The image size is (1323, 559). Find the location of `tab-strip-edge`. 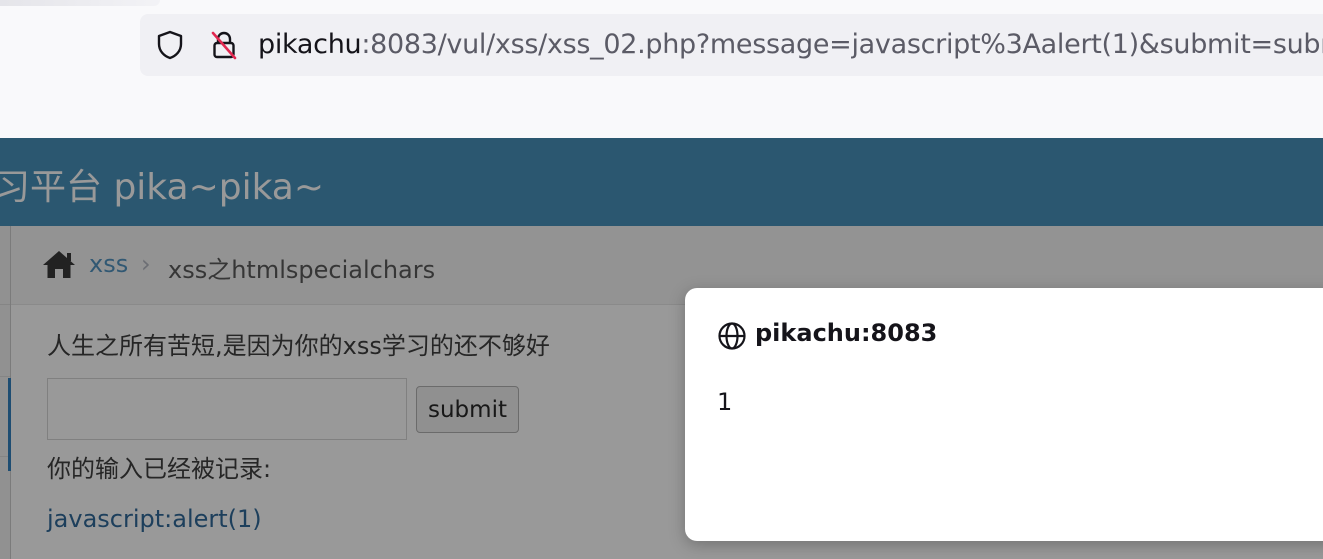

tab-strip-edge is located at coordinates (80, 3).